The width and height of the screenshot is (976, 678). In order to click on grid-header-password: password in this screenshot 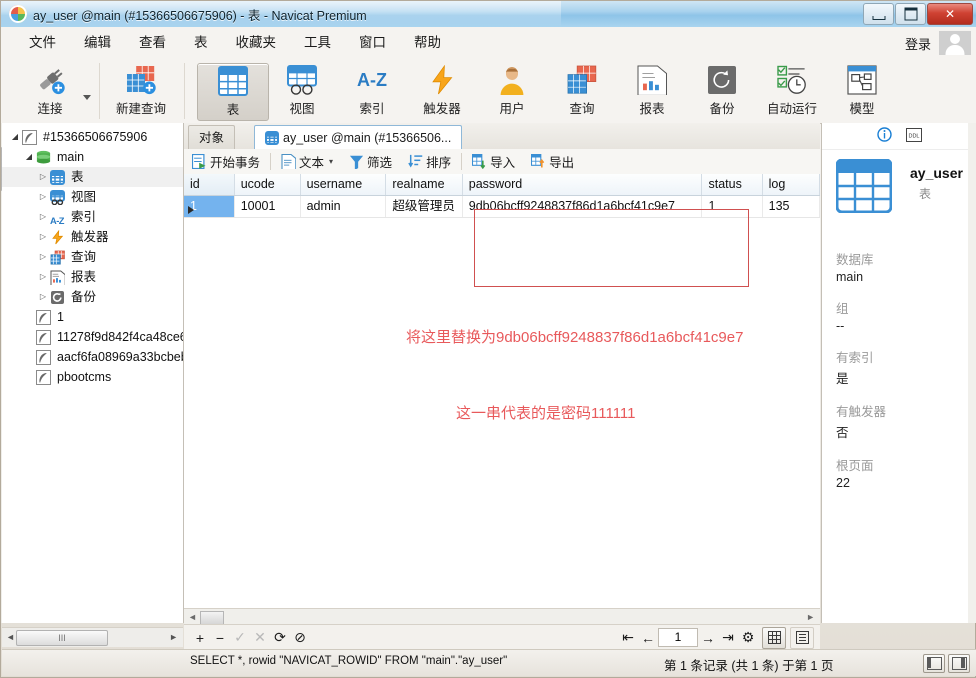, I will do `click(583, 184)`.